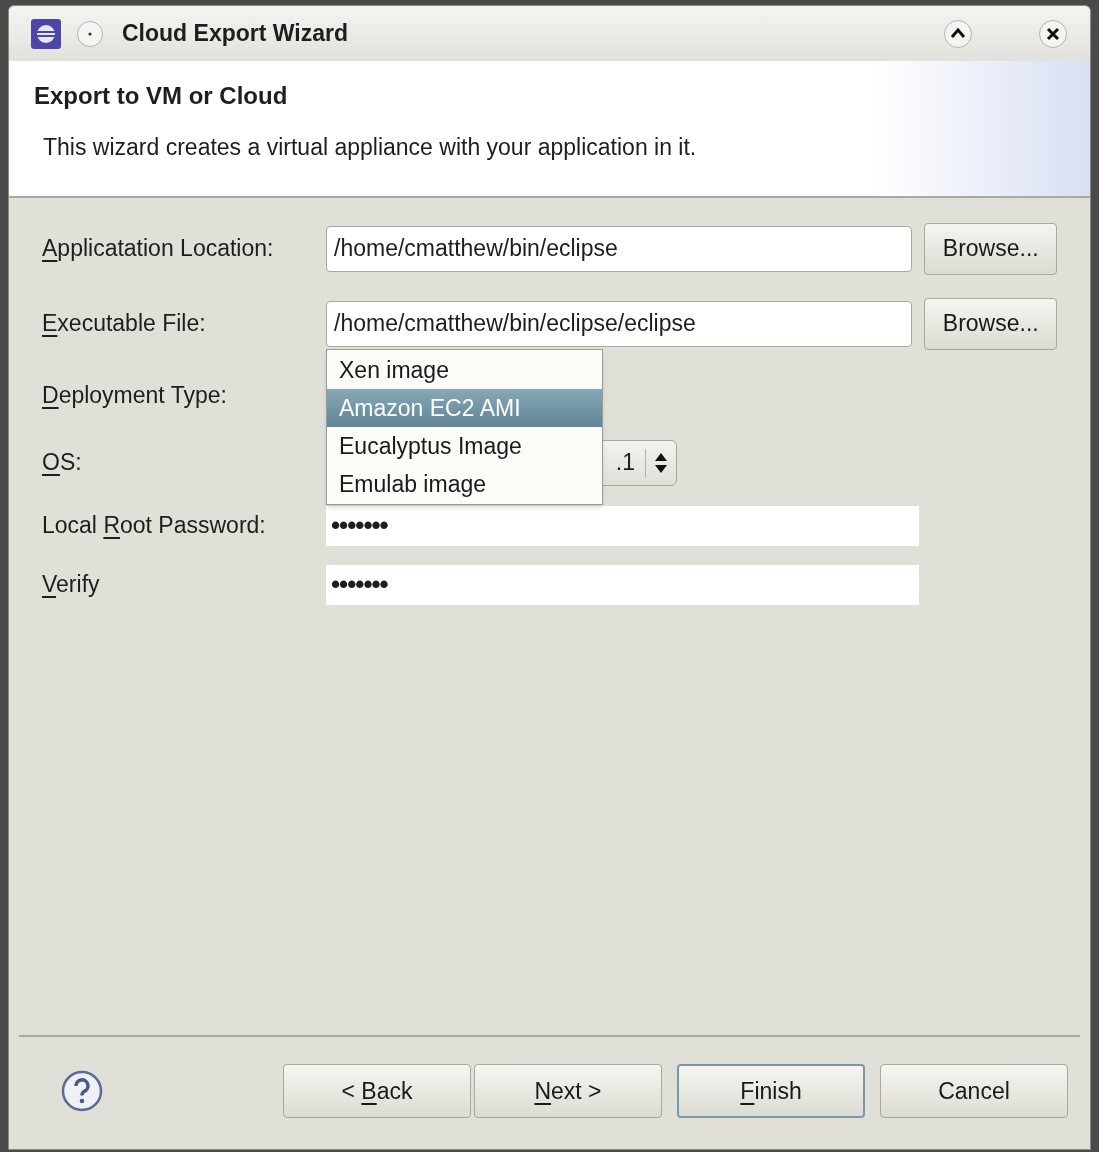 This screenshot has height=1152, width=1099. Describe the element at coordinates (1053, 33) in the screenshot. I see `close-icon` at that location.